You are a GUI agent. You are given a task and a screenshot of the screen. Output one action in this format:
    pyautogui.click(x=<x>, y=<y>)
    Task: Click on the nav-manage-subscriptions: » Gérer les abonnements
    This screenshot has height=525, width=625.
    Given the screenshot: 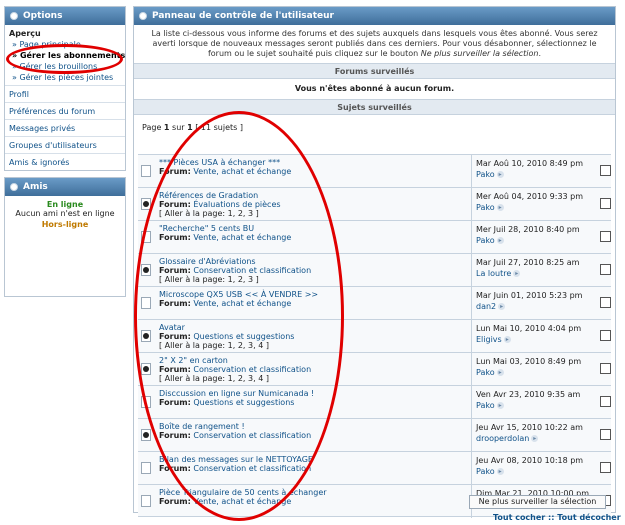 What is the action you would take?
    pyautogui.click(x=67, y=55)
    